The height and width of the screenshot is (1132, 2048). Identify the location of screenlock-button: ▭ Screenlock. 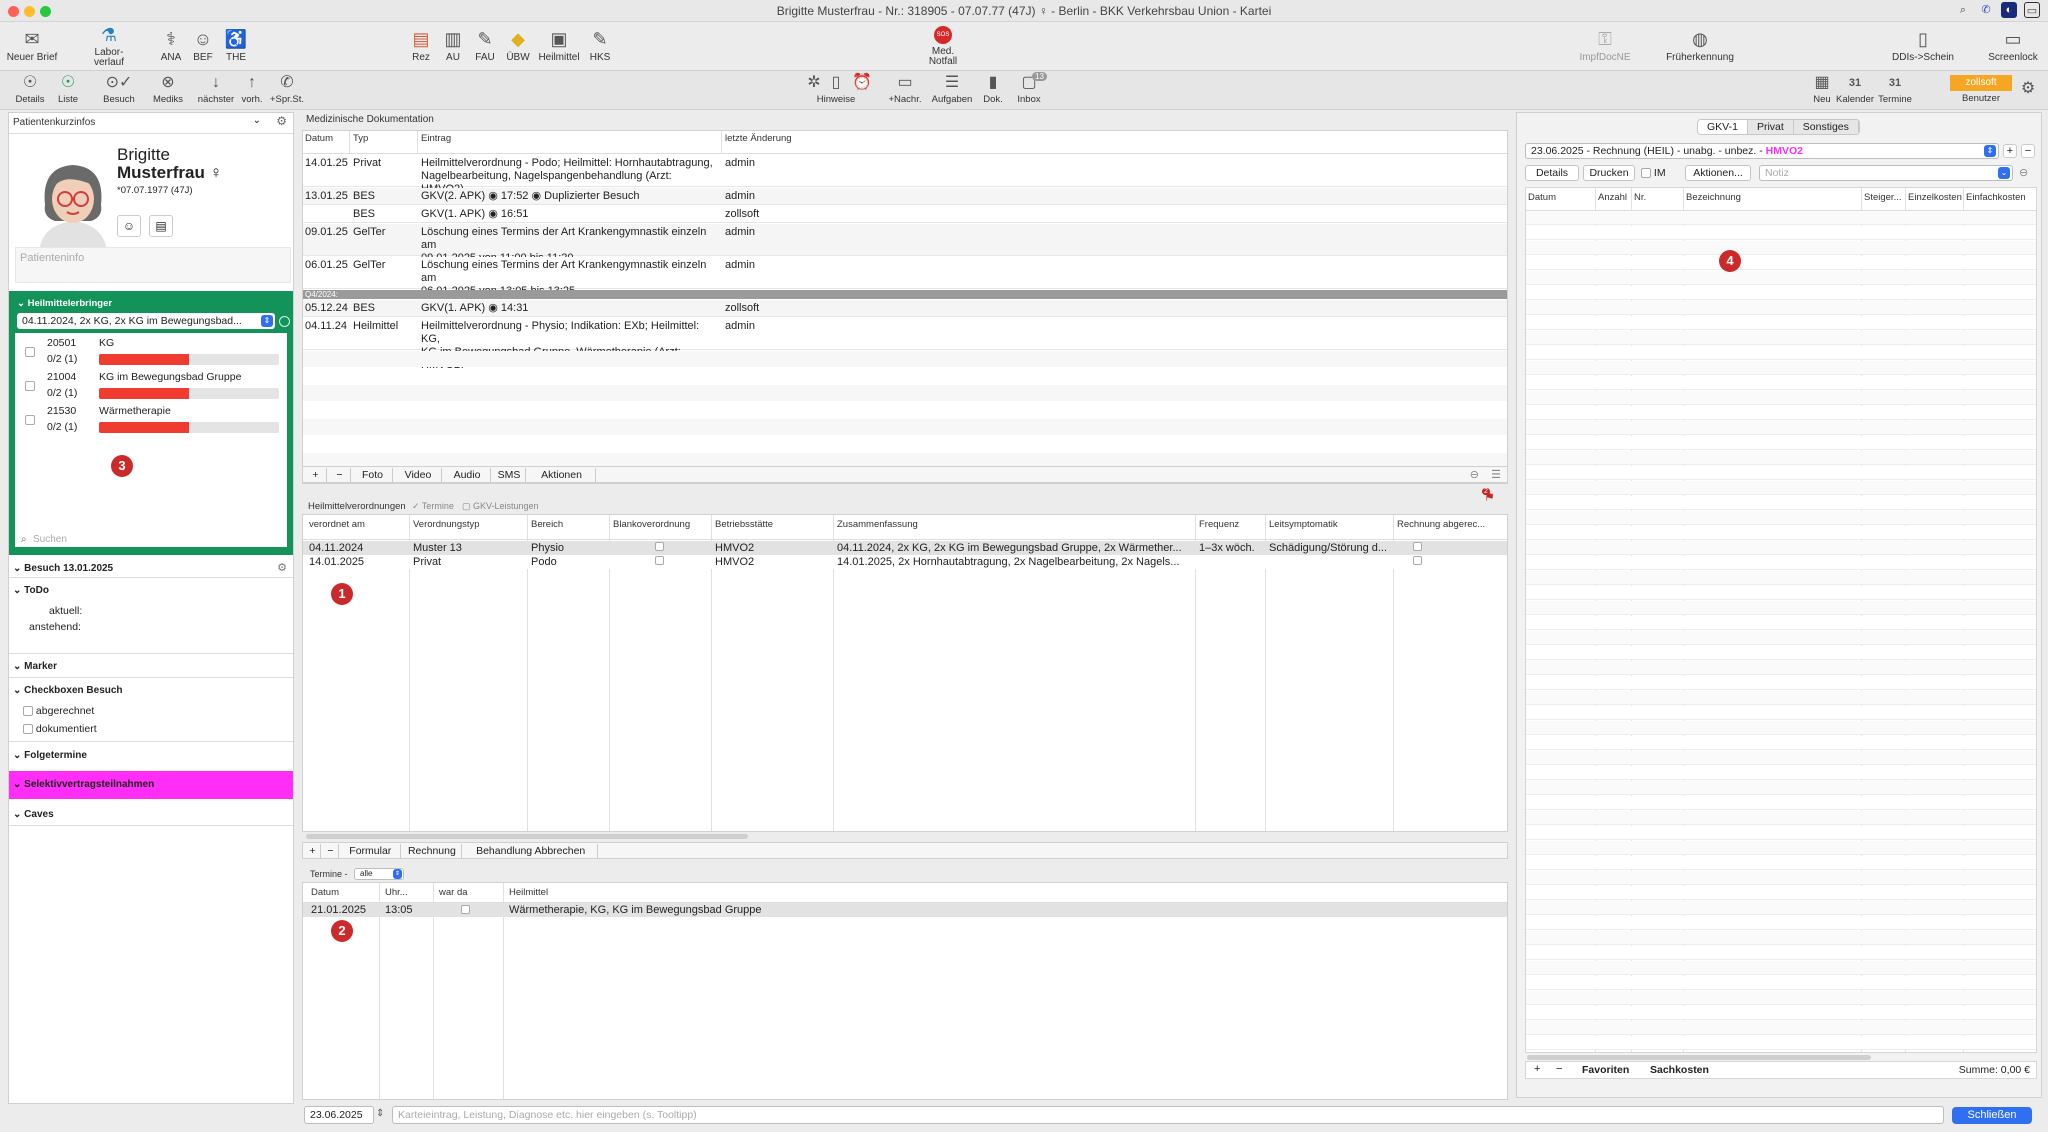
(2013, 45).